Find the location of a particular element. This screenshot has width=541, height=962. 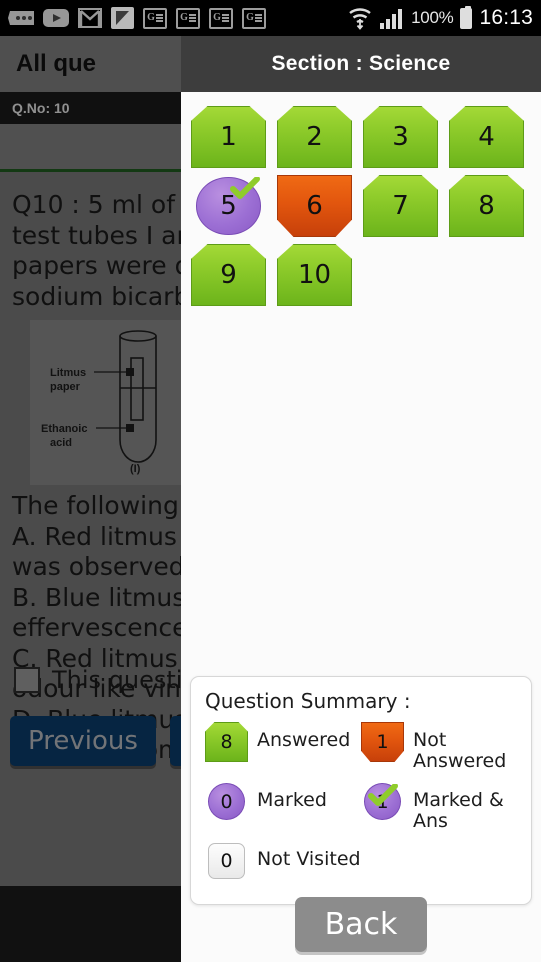

question-number-grid: 1 2 3 4 5 6 7 8 9 10 is located at coordinates (361, 199).